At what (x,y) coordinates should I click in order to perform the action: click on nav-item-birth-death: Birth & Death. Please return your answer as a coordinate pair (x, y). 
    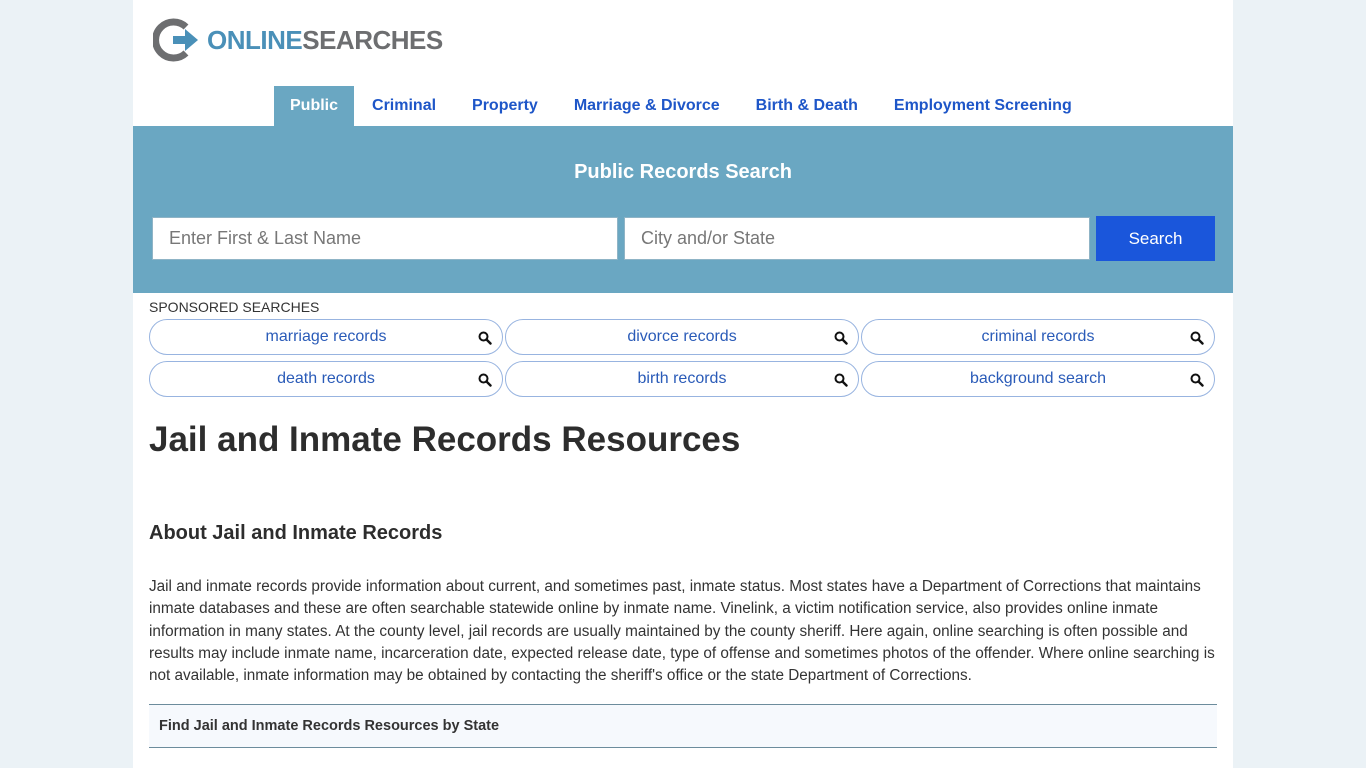
    Looking at the image, I should click on (807, 106).